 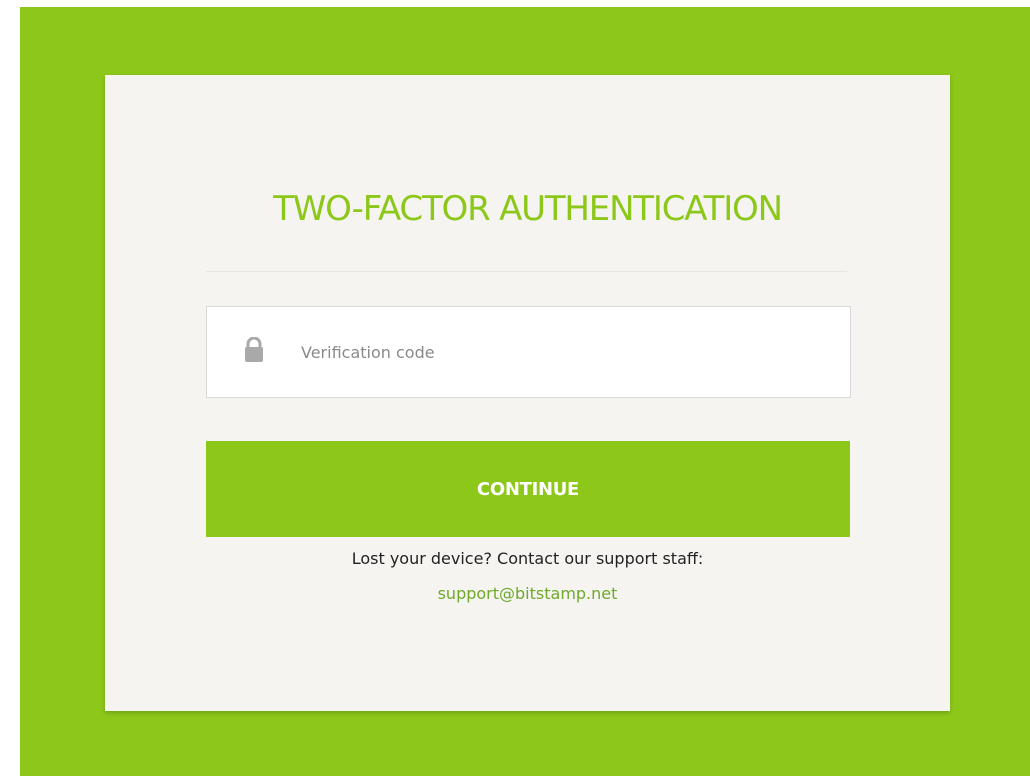 What do you see at coordinates (528, 489) in the screenshot?
I see `continue-button: CONTINUE` at bounding box center [528, 489].